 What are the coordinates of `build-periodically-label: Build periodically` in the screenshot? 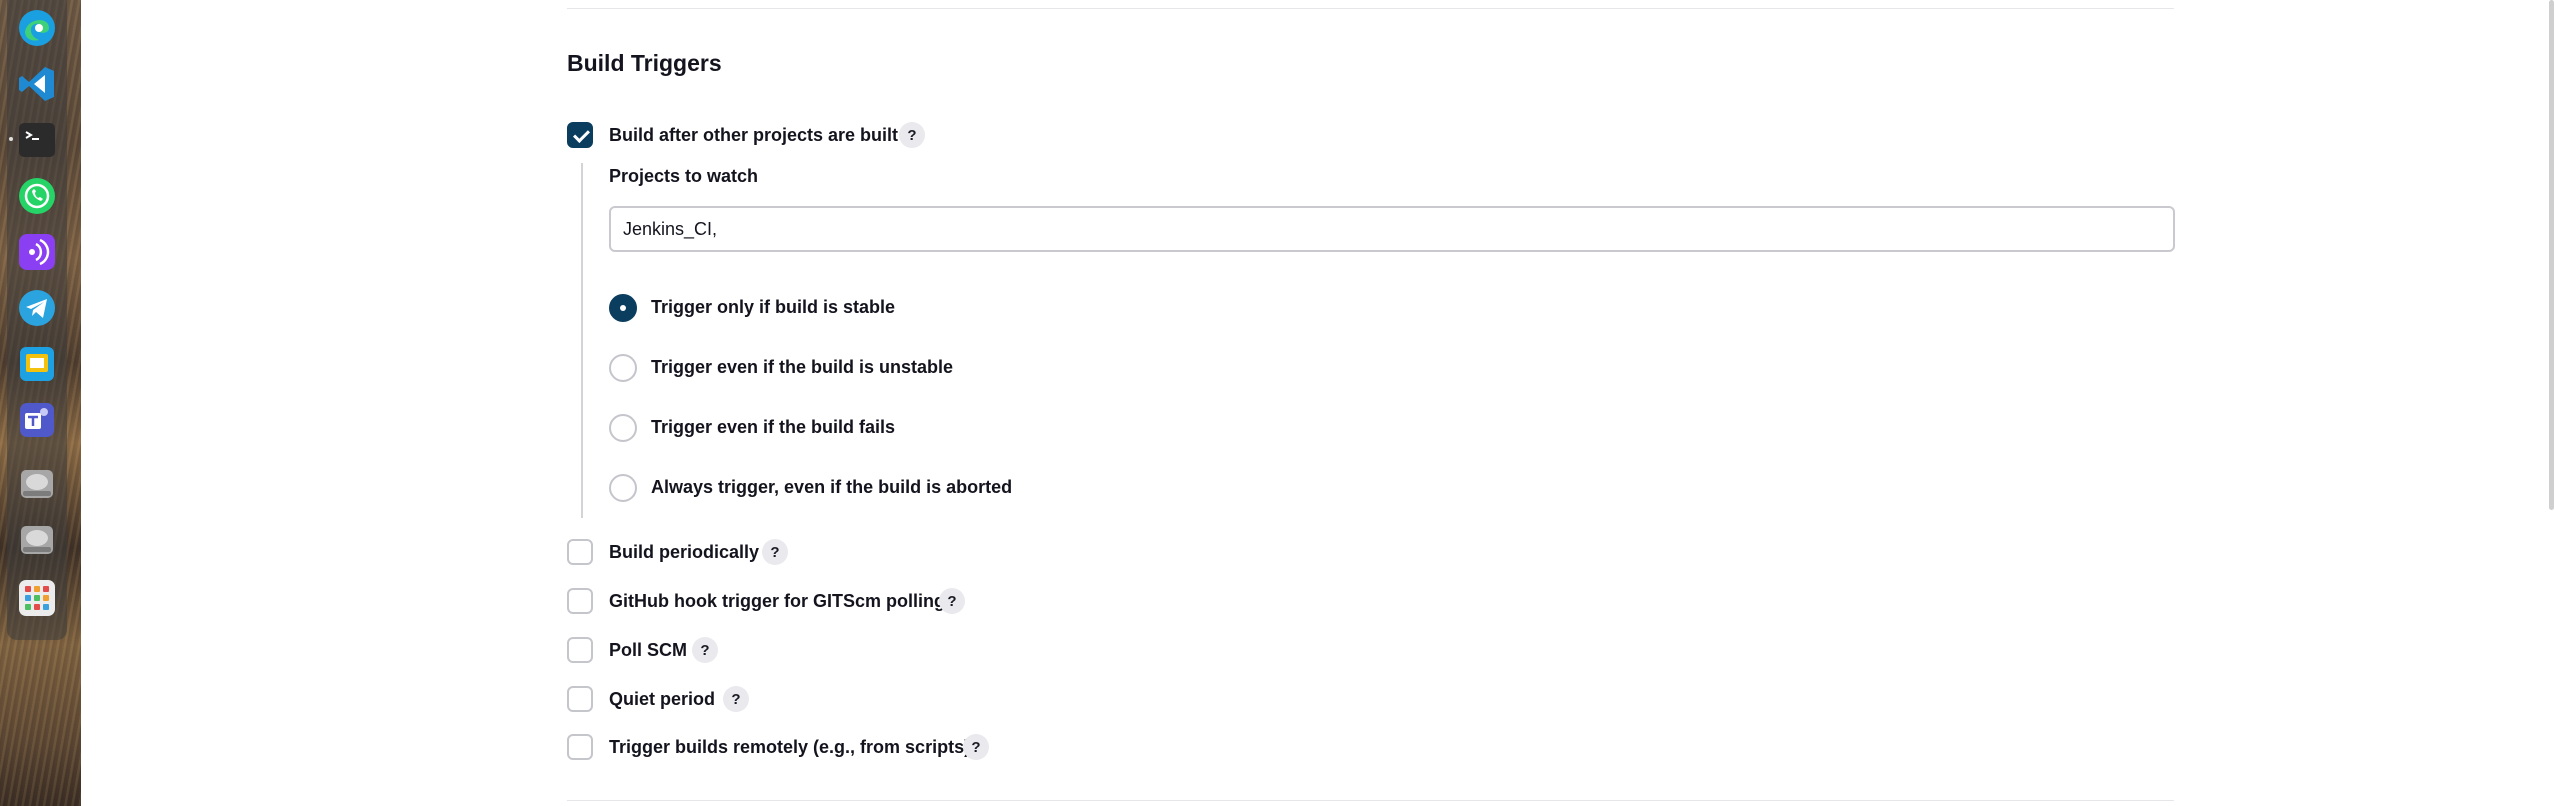 It's located at (684, 552).